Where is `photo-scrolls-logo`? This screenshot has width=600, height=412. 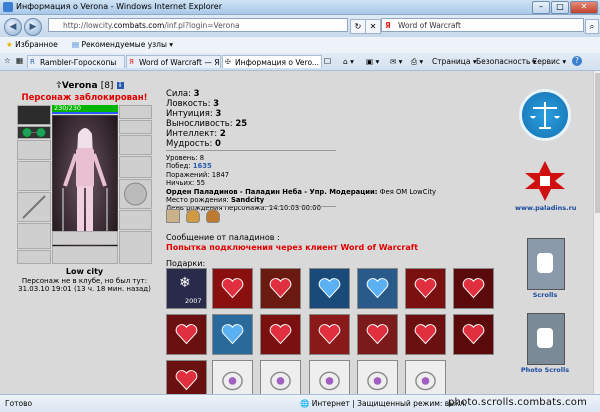
photo-scrolls-logo is located at coordinates (546, 339).